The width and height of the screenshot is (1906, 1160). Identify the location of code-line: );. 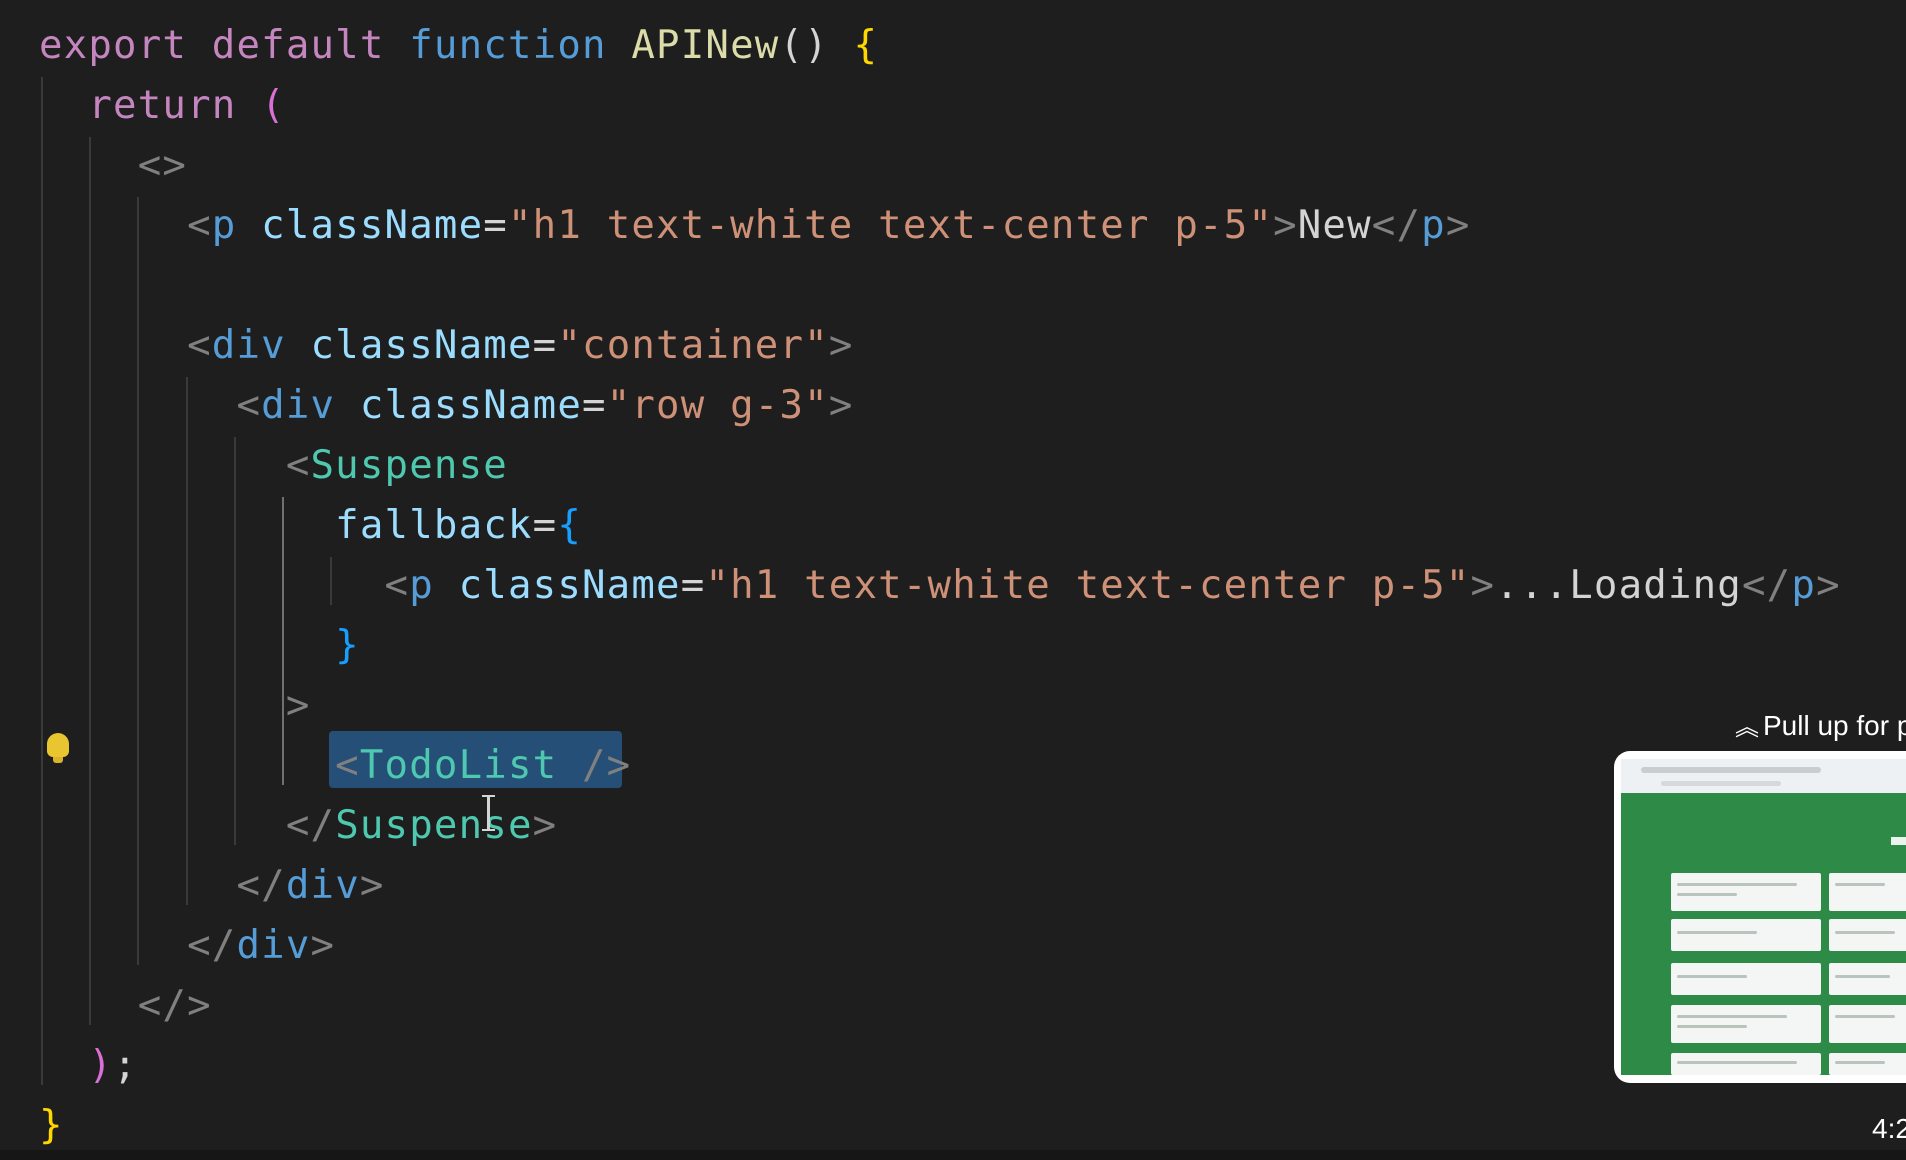
(88, 1066).